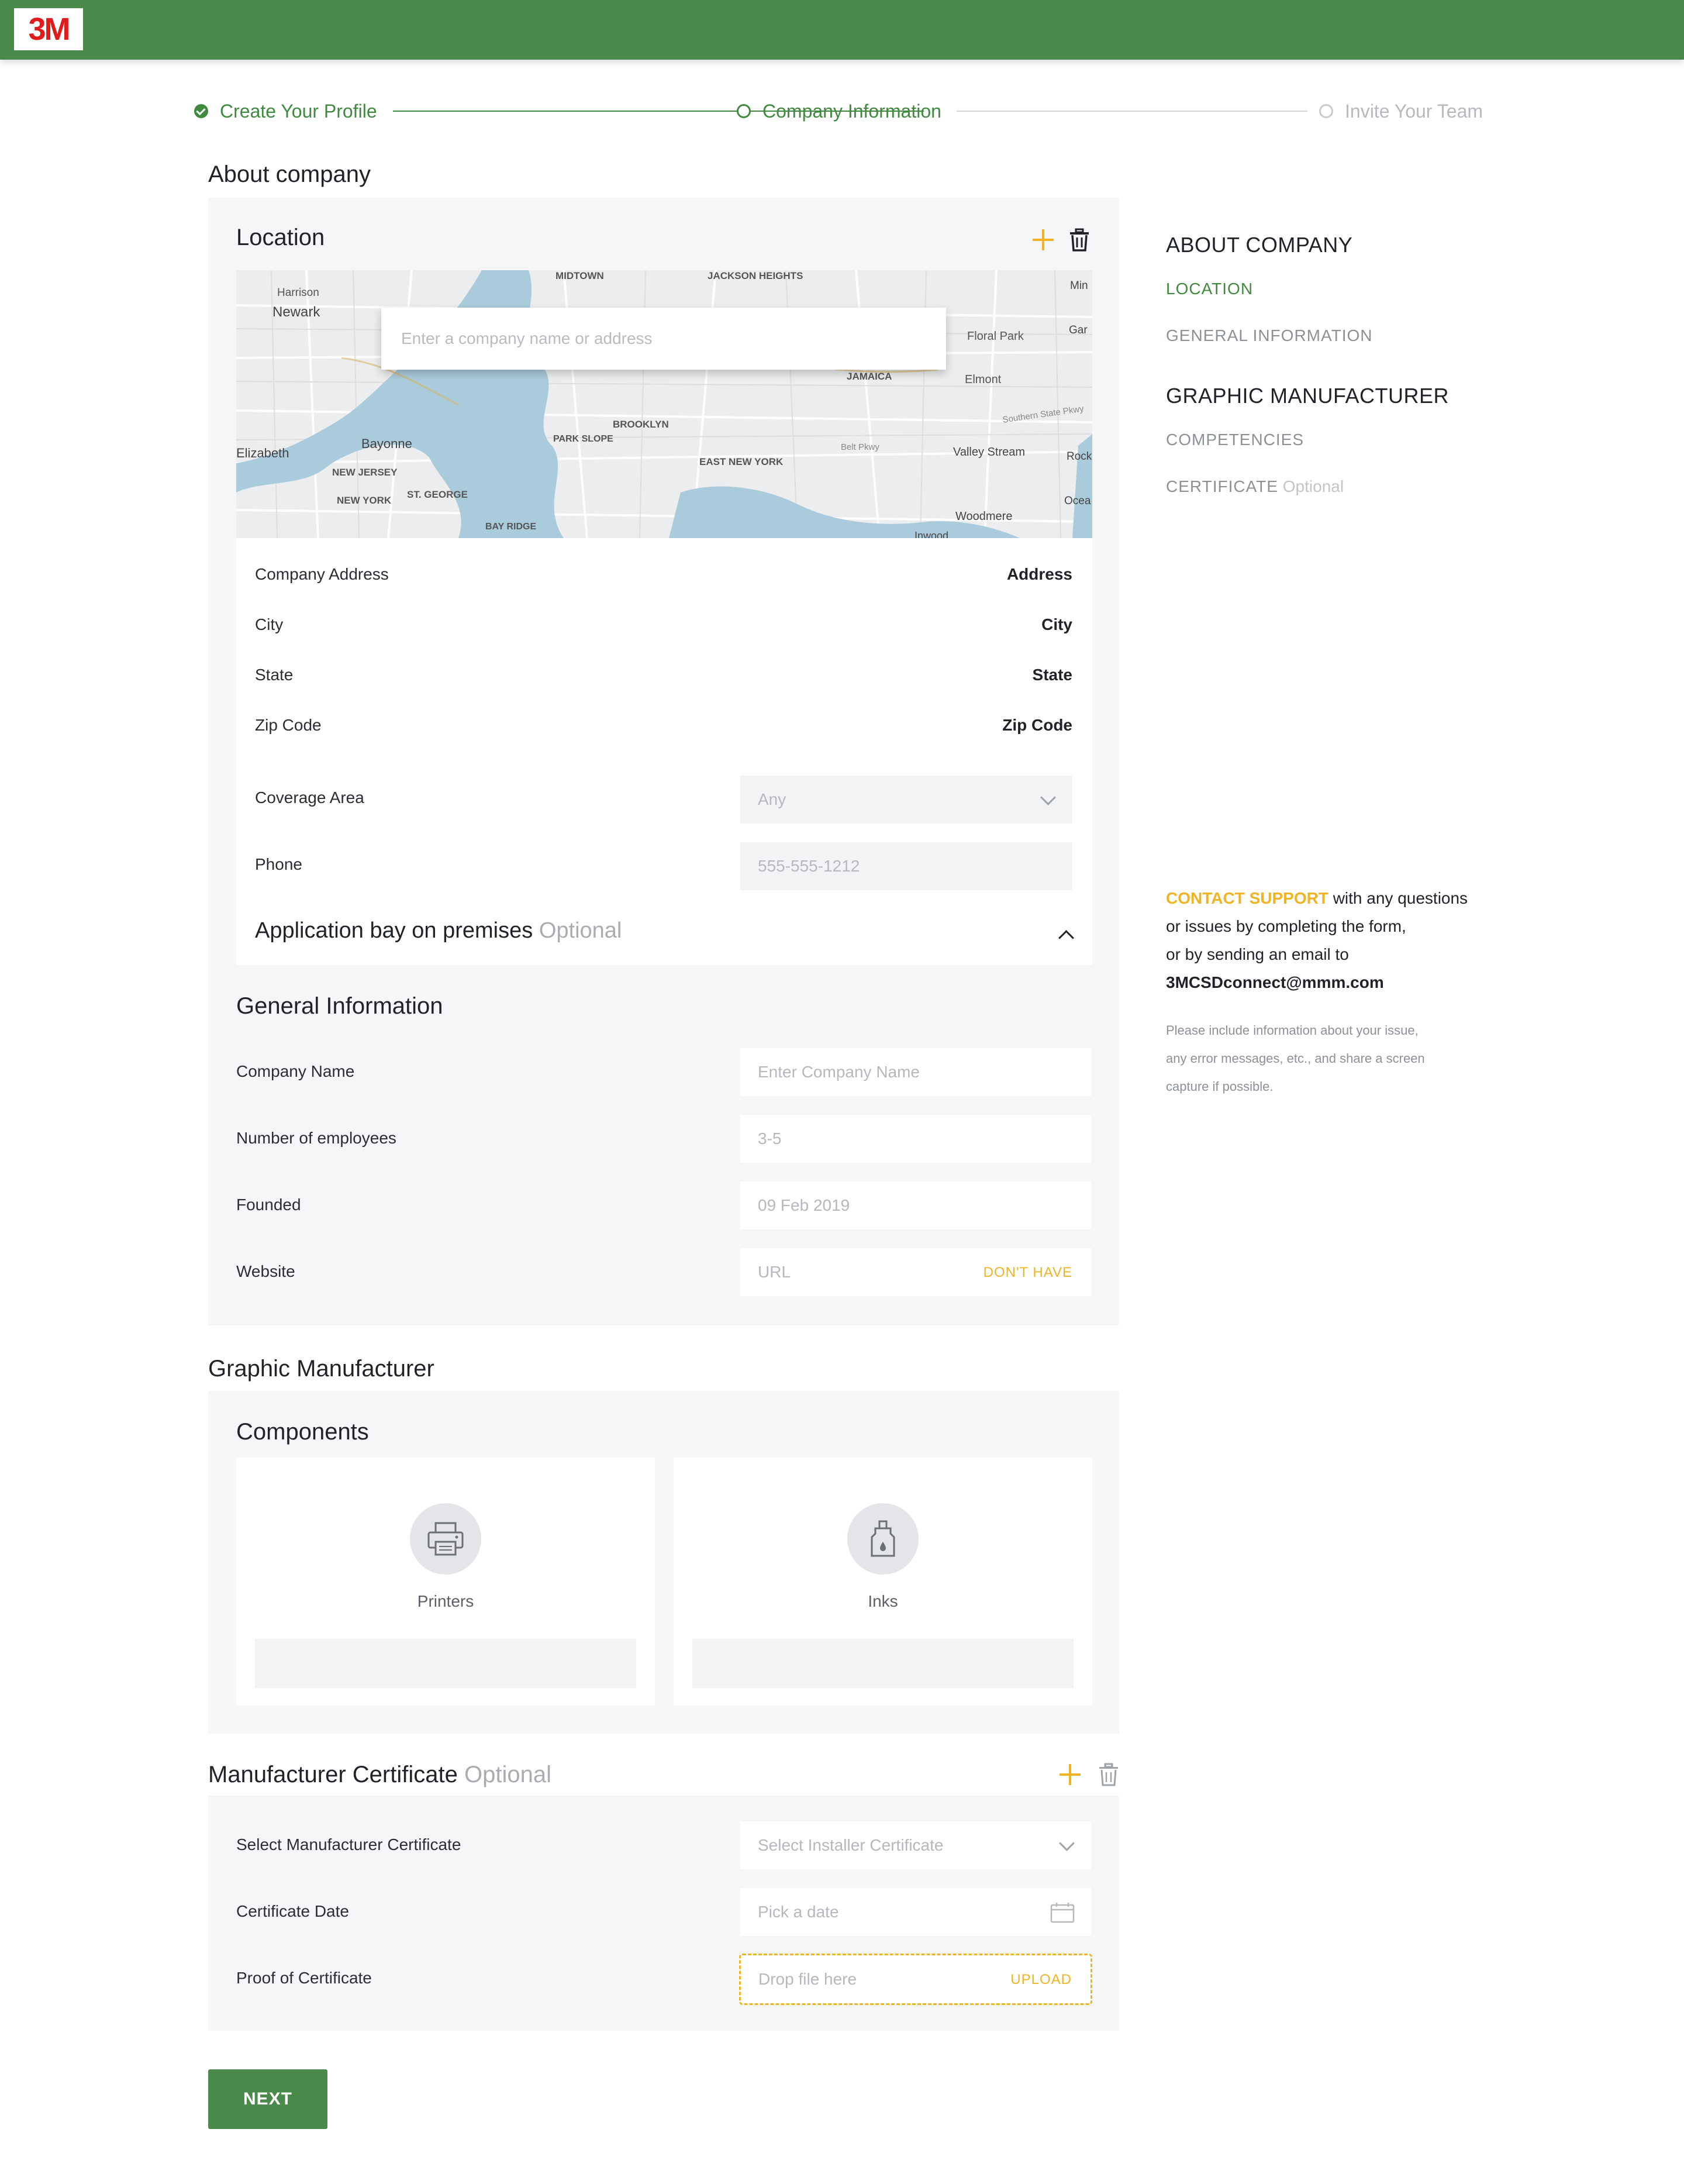 The image size is (1684, 2184). Describe the element at coordinates (772, 799) in the screenshot. I see `coverage-area-value: Any` at that location.